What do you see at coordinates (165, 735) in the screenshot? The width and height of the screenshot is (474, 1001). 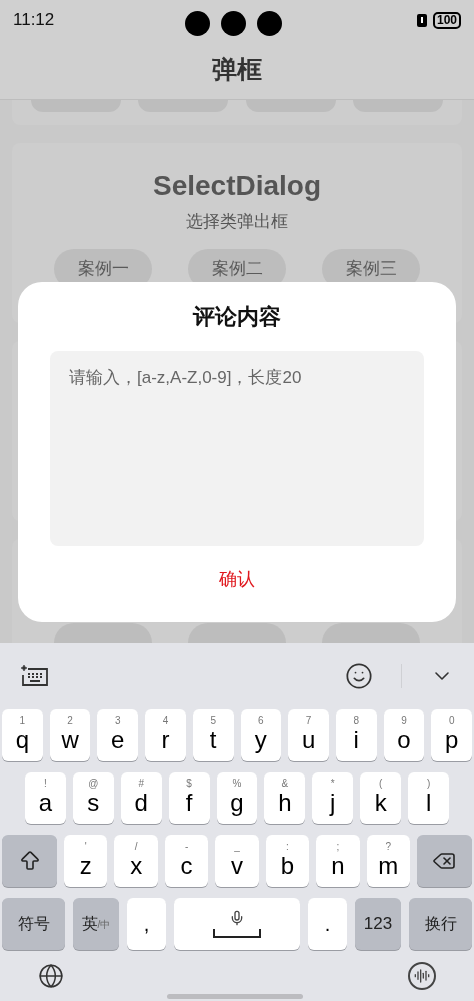 I see `letter-key: 4 r` at bounding box center [165, 735].